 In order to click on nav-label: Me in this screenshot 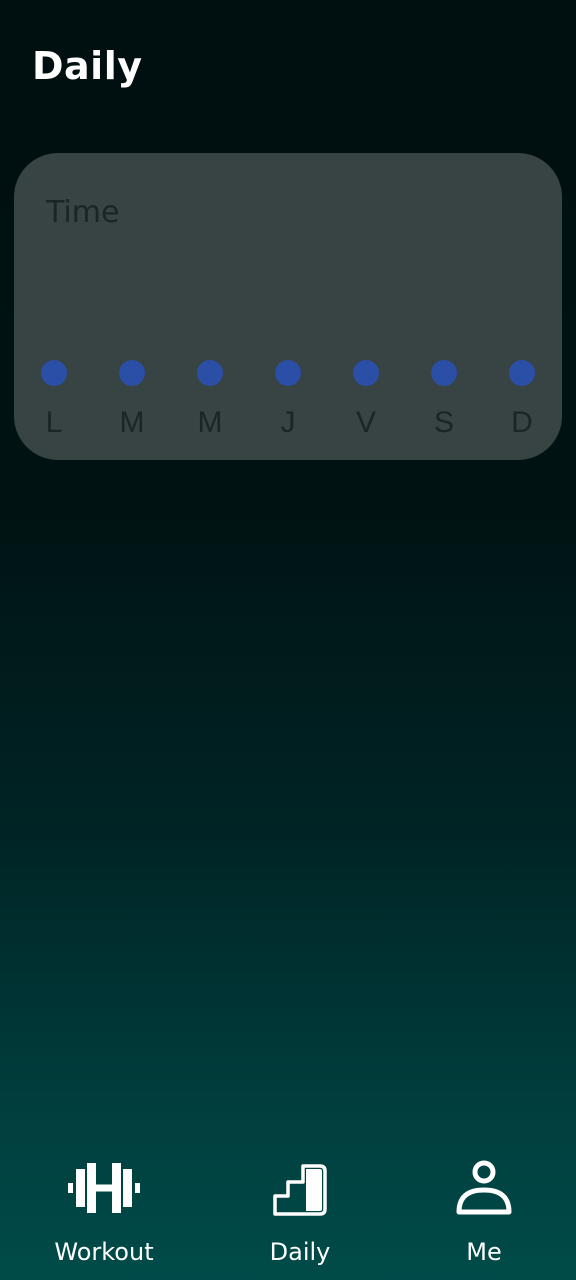, I will do `click(484, 1252)`.